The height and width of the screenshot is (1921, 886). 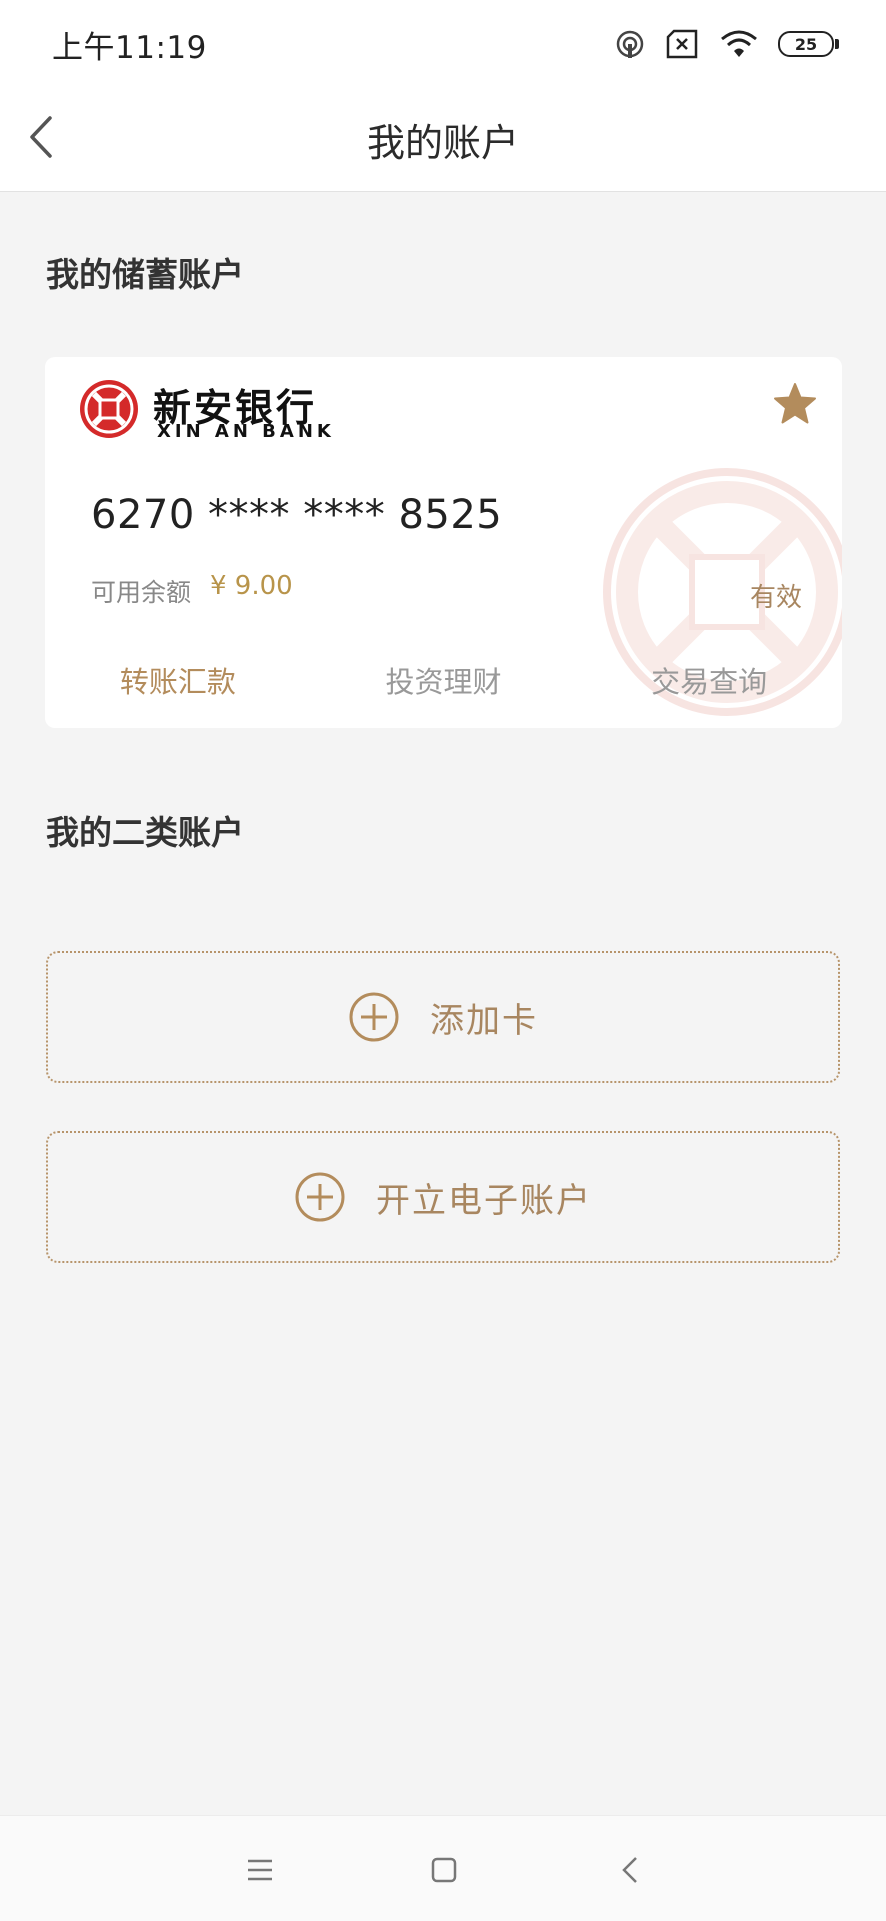 What do you see at coordinates (443, 42) in the screenshot?
I see `status-bar: 上午11:19 25` at bounding box center [443, 42].